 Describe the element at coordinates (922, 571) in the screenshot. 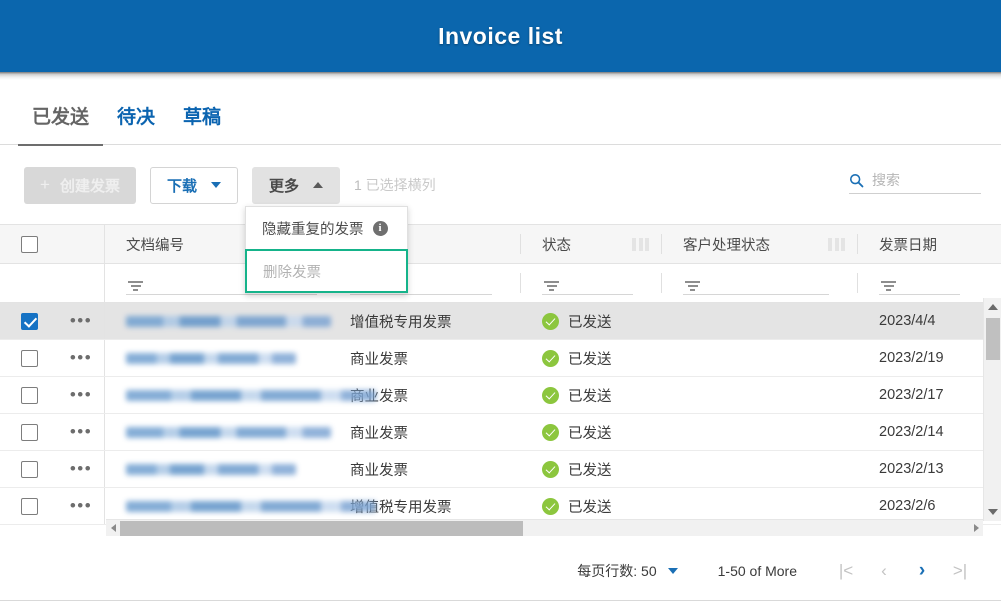

I see `next-page-button: ›` at that location.